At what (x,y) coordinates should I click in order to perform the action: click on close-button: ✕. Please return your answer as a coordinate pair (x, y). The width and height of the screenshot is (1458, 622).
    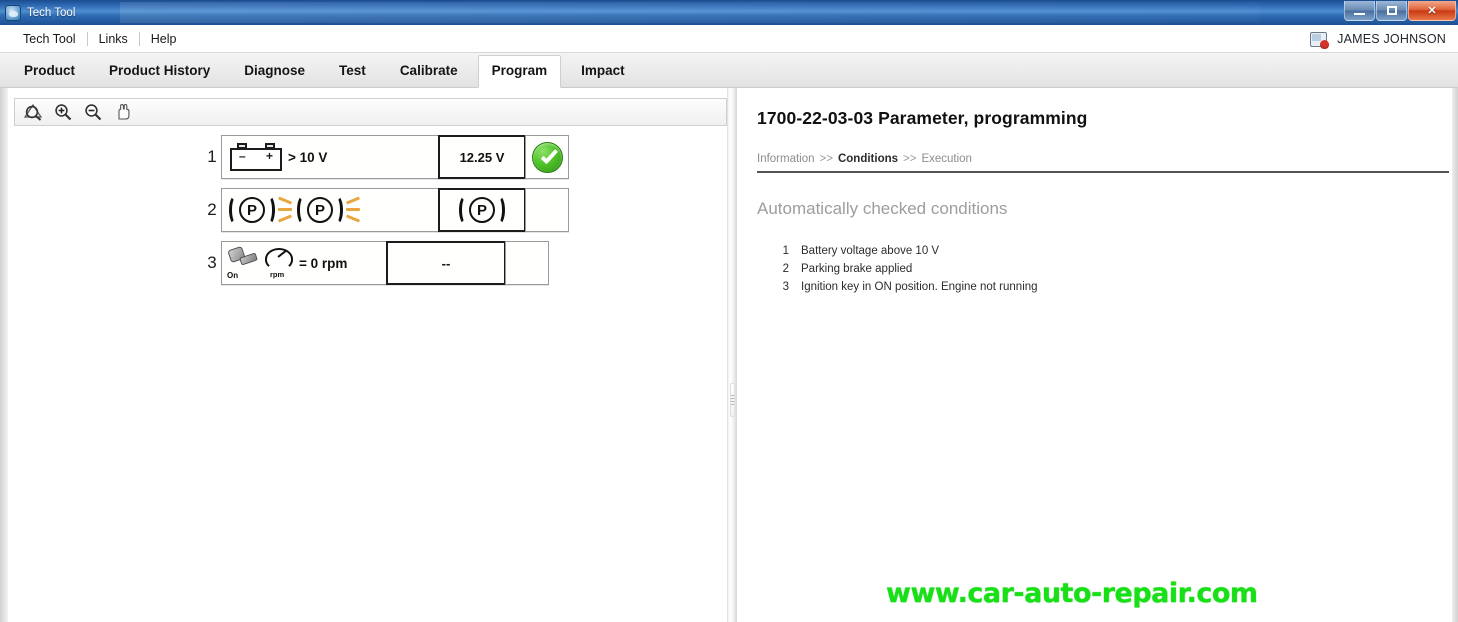
    Looking at the image, I should click on (1432, 11).